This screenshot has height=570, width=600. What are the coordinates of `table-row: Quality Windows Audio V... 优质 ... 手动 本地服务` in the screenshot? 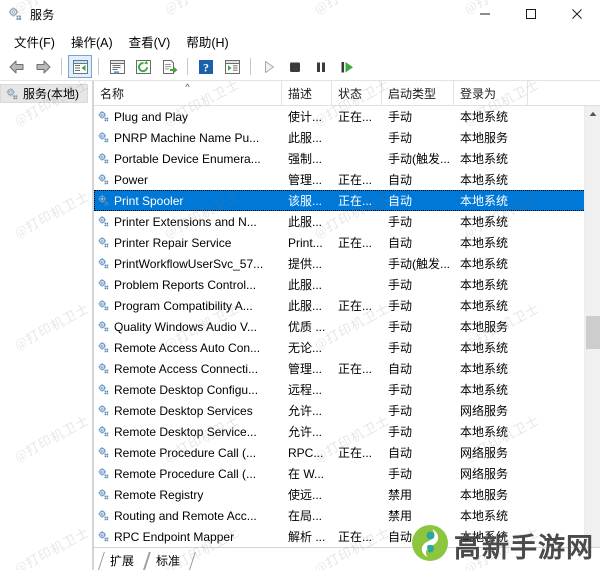 It's located at (347, 326).